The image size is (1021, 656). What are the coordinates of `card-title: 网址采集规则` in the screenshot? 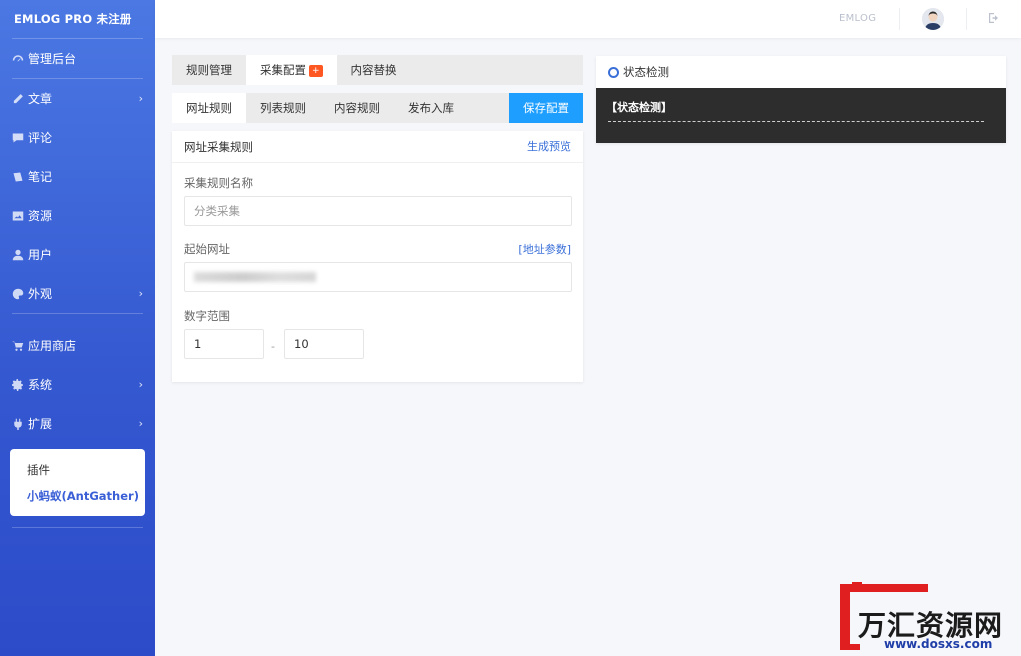 It's located at (218, 147).